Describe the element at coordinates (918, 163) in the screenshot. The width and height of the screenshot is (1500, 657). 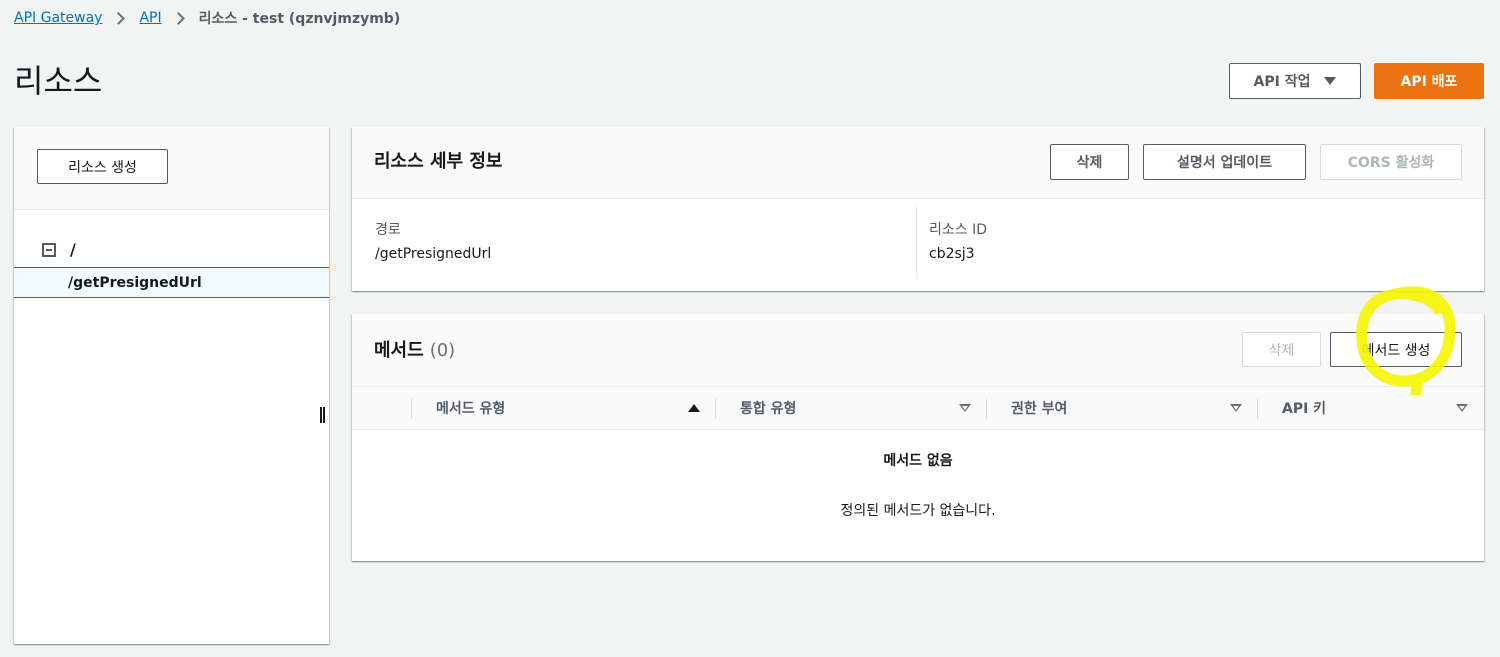
I see `resource-details-header: 리소스 세부 정보 삭제 설명서 업데이트 CORS 활성화` at that location.